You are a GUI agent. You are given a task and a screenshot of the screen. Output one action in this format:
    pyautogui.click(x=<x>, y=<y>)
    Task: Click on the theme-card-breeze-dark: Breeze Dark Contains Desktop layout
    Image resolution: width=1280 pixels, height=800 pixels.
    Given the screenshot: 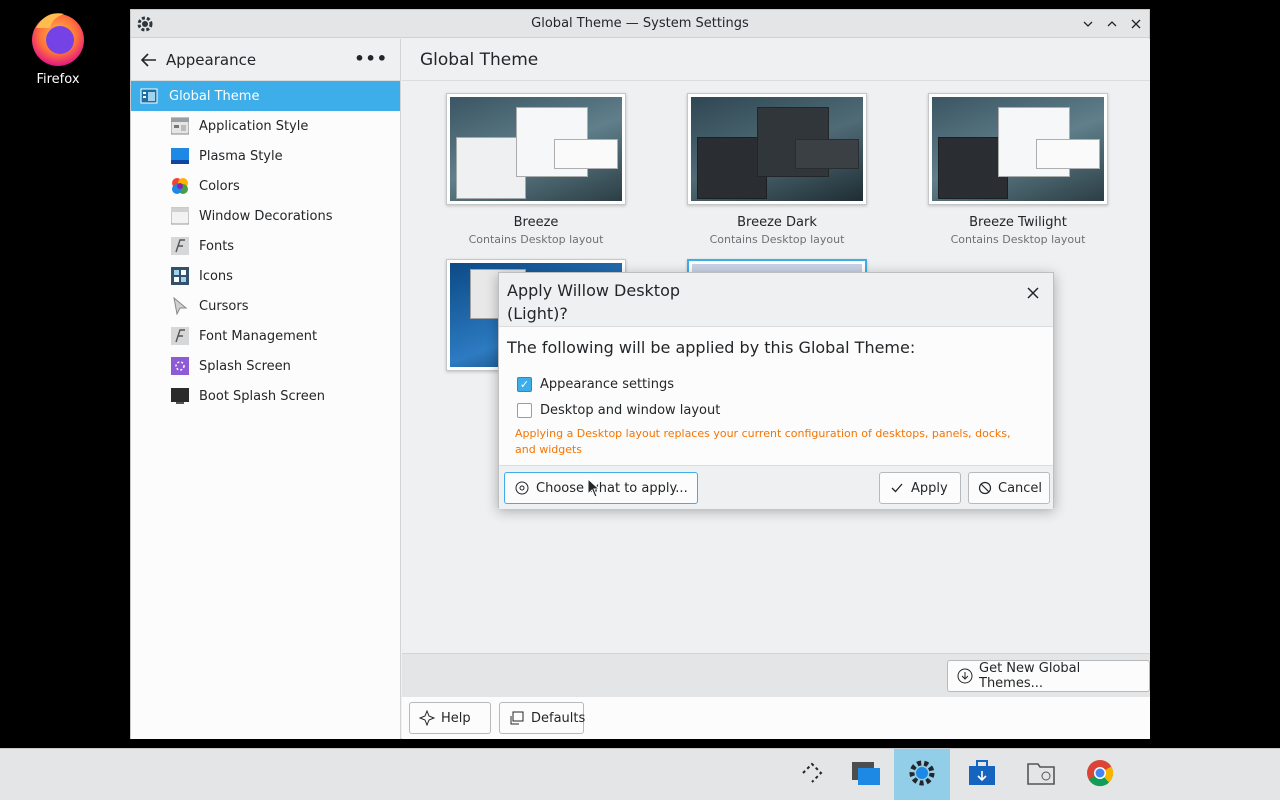 What is the action you would take?
    pyautogui.click(x=777, y=169)
    